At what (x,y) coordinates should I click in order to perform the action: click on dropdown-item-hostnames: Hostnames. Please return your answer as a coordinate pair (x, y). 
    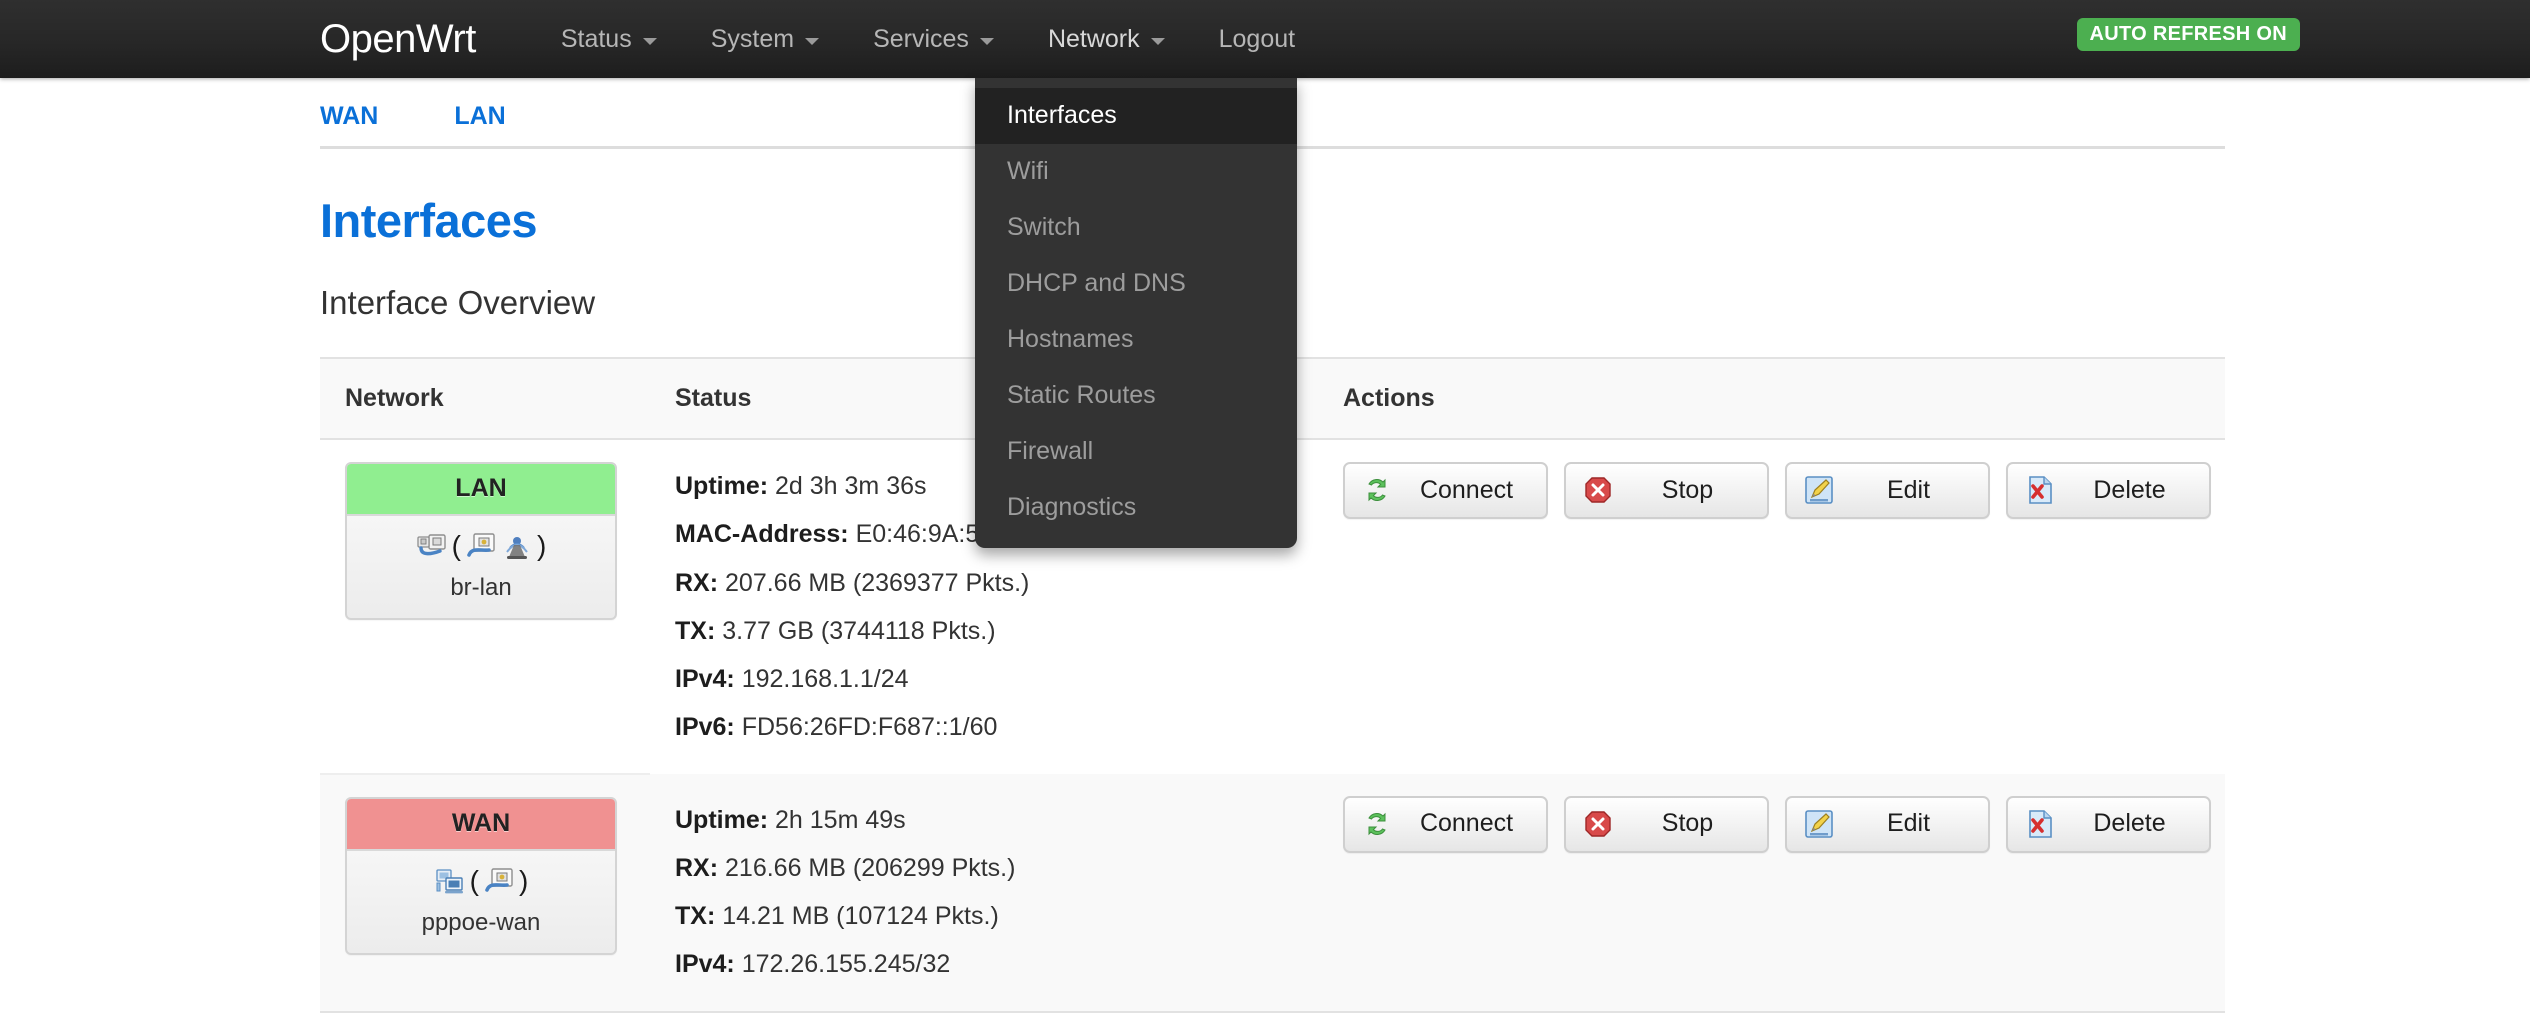
    Looking at the image, I should click on (1136, 340).